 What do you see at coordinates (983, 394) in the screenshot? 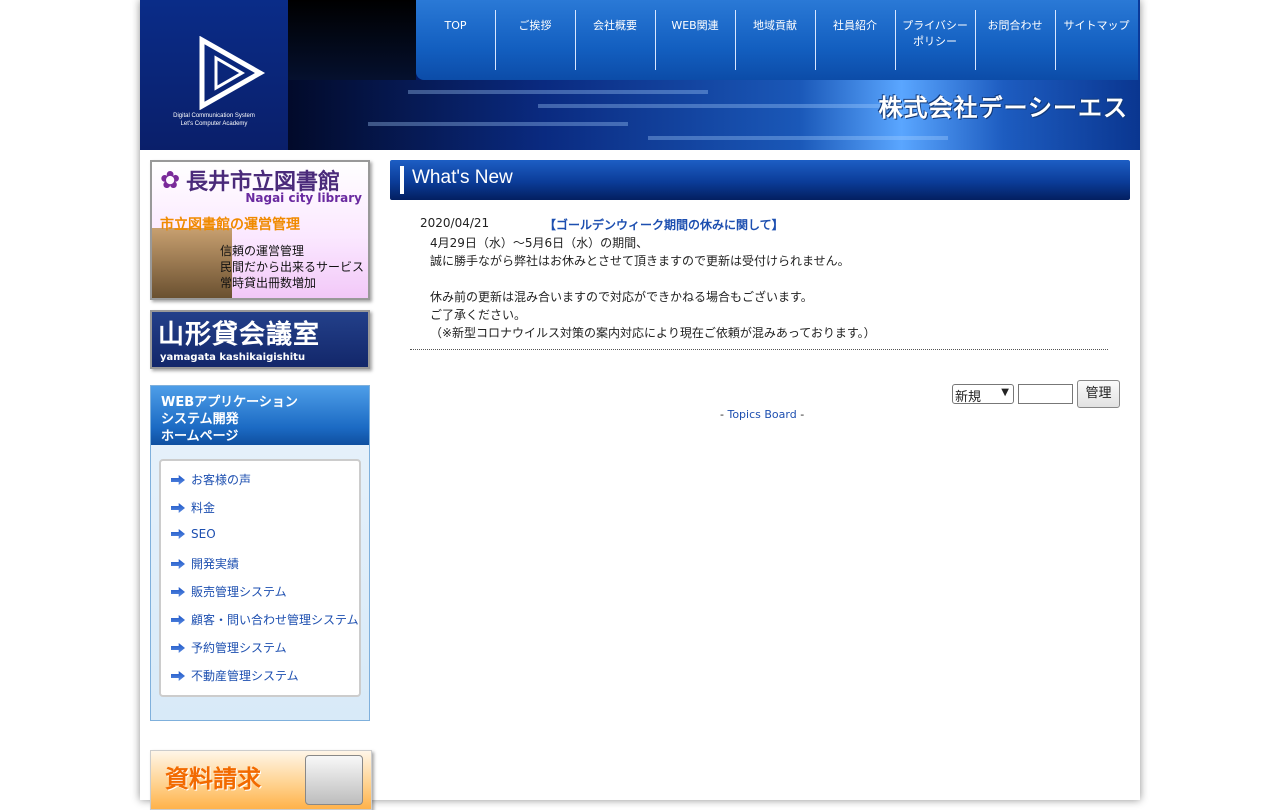
I see `admin-mode-select: 新規 ▼` at bounding box center [983, 394].